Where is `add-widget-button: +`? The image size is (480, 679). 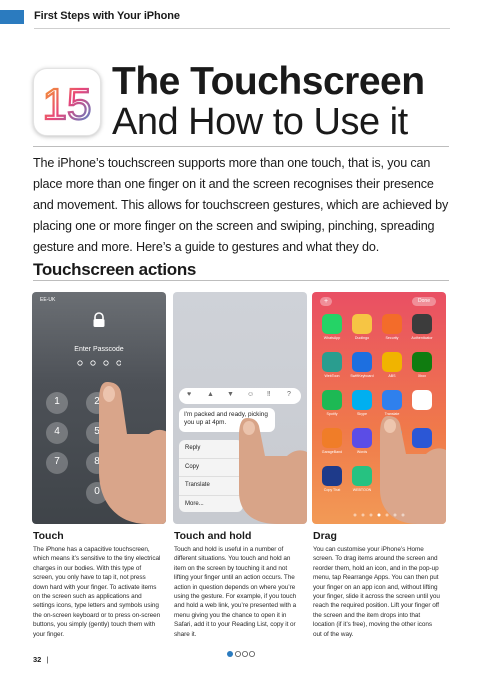
add-widget-button: + is located at coordinates (326, 301).